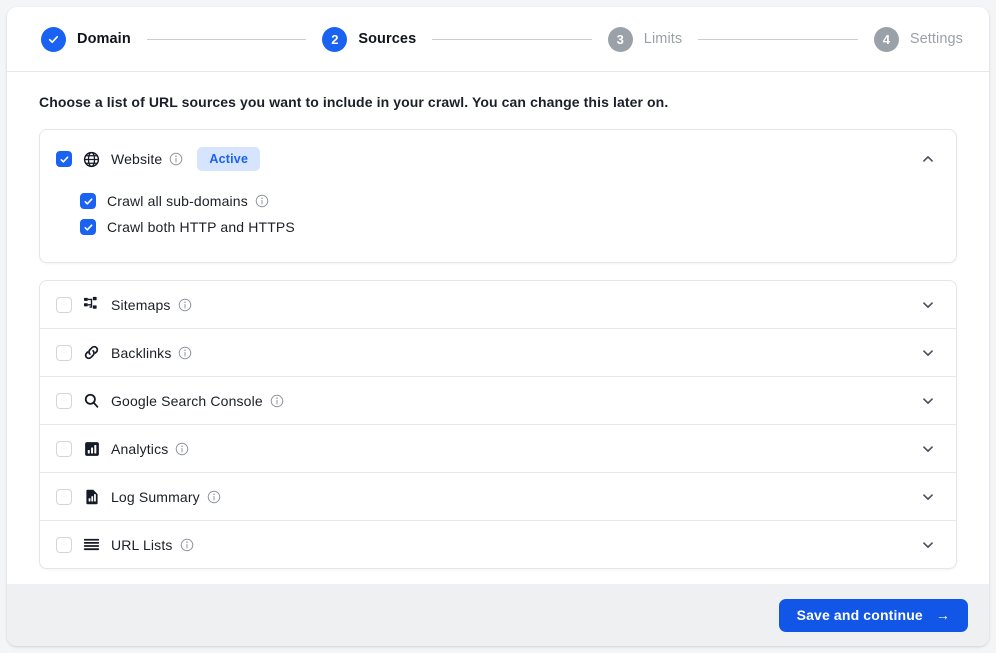  I want to click on step-settings: 4 Settings, so click(918, 39).